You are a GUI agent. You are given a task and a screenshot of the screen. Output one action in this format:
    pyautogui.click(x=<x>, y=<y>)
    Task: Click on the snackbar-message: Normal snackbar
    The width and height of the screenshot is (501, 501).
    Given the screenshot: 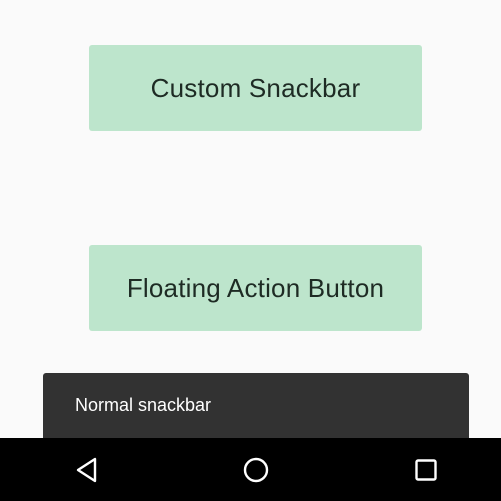 What is the action you would take?
    pyautogui.click(x=143, y=405)
    